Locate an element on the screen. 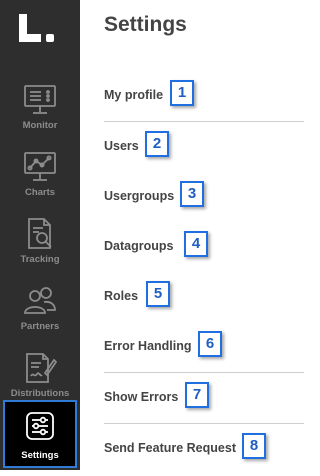 The height and width of the screenshot is (476, 320). sidebar-item-distributions: Distributions is located at coordinates (40, 377).